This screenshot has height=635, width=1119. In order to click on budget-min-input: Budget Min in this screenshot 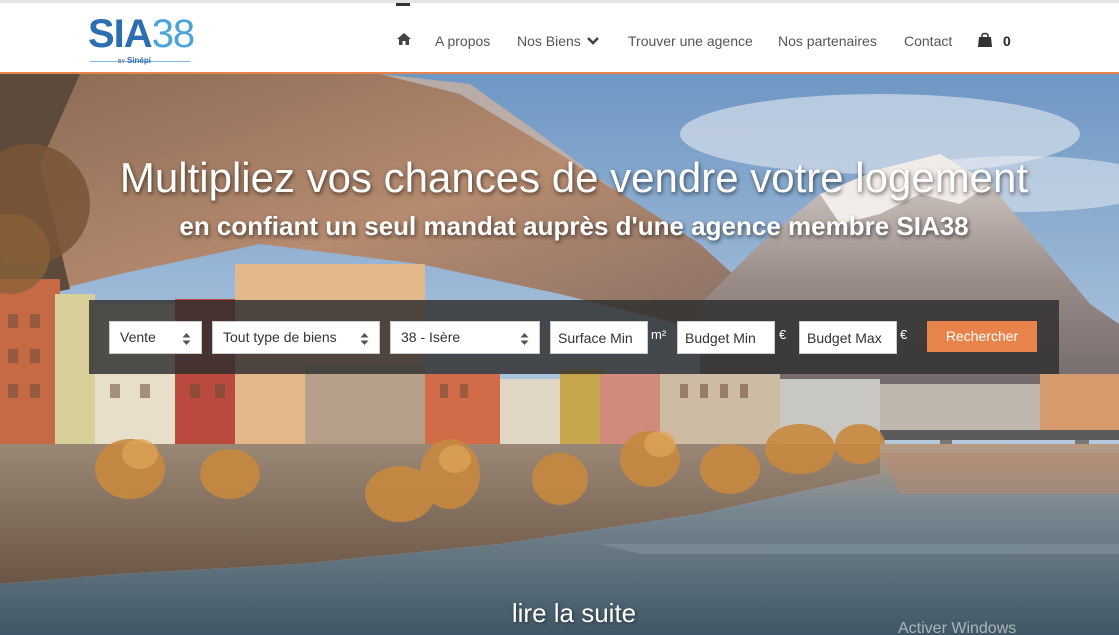, I will do `click(726, 337)`.